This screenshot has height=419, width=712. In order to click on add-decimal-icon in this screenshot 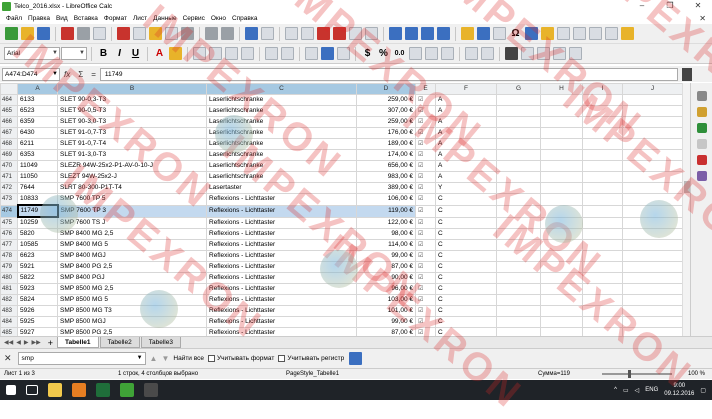, I will do `click(431, 53)`.